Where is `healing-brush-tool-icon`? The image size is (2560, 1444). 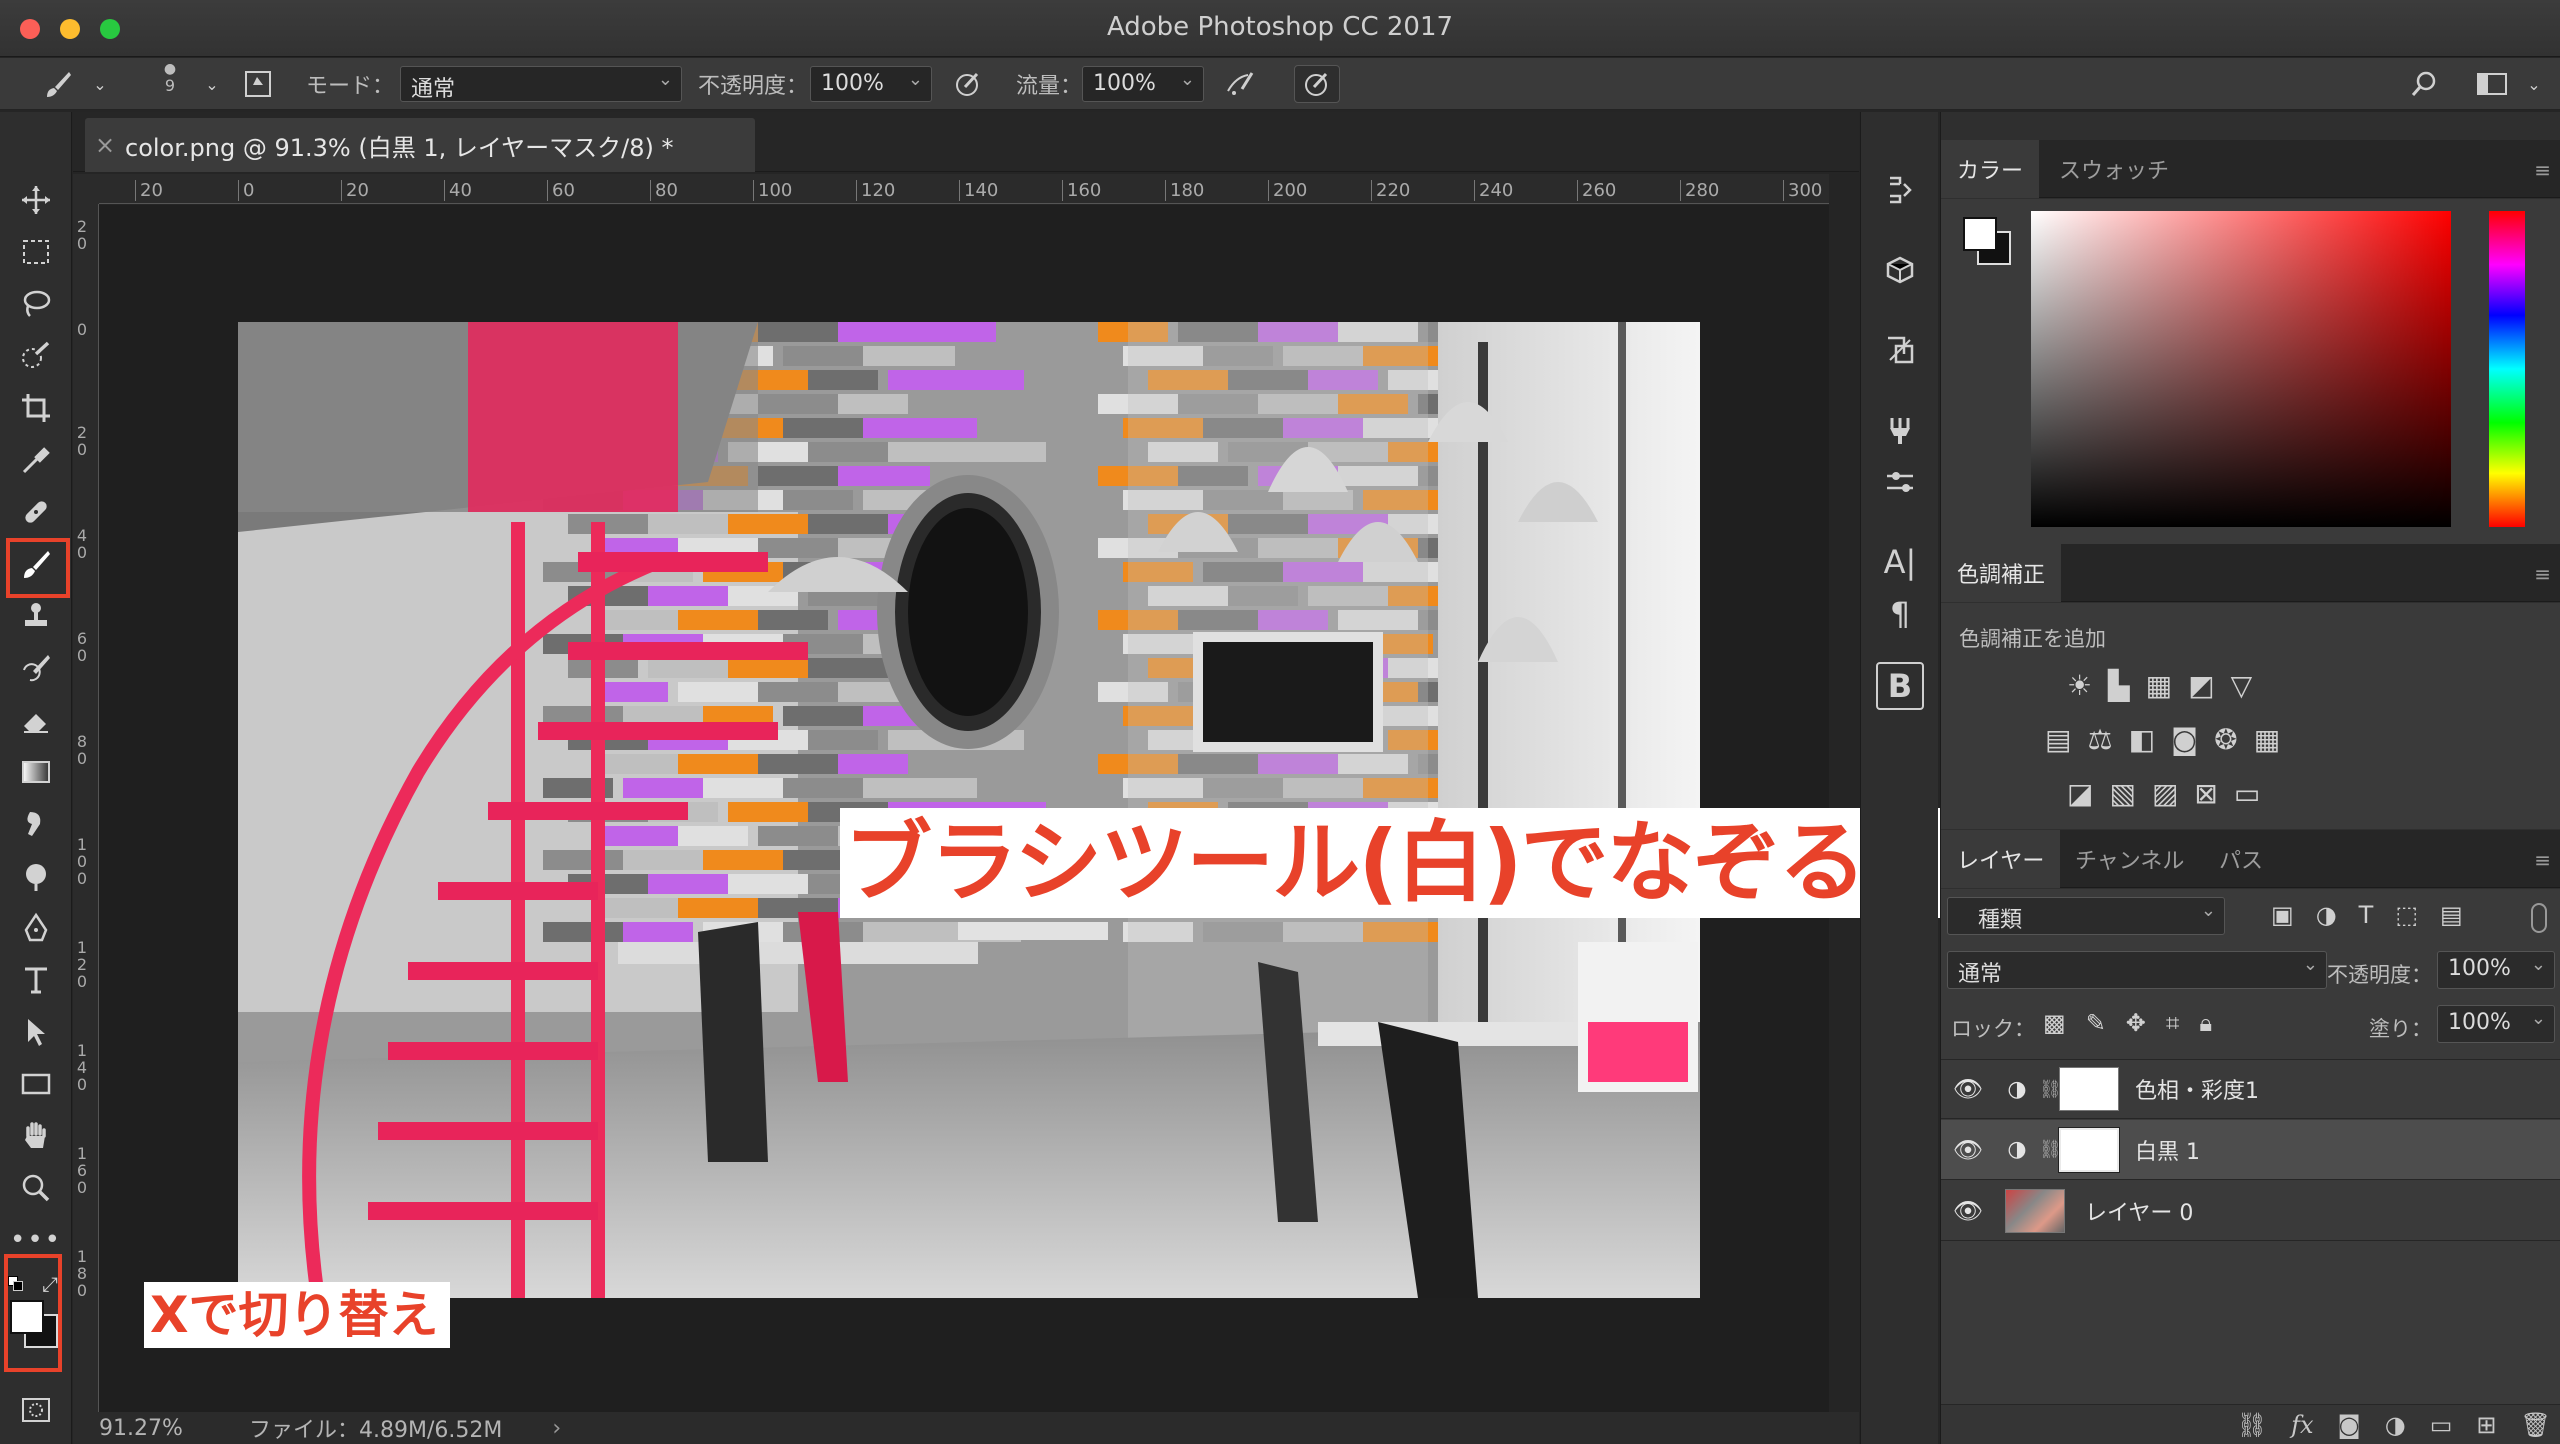
healing-brush-tool-icon is located at coordinates (36, 512).